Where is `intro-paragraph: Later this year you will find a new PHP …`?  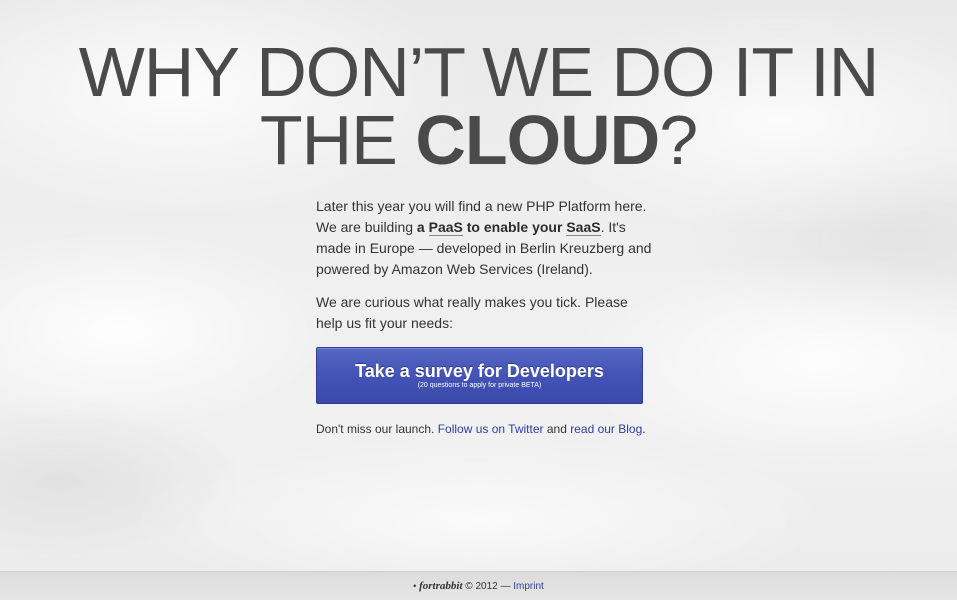 intro-paragraph: Later this year you will find a new PHP … is located at coordinates (486, 238).